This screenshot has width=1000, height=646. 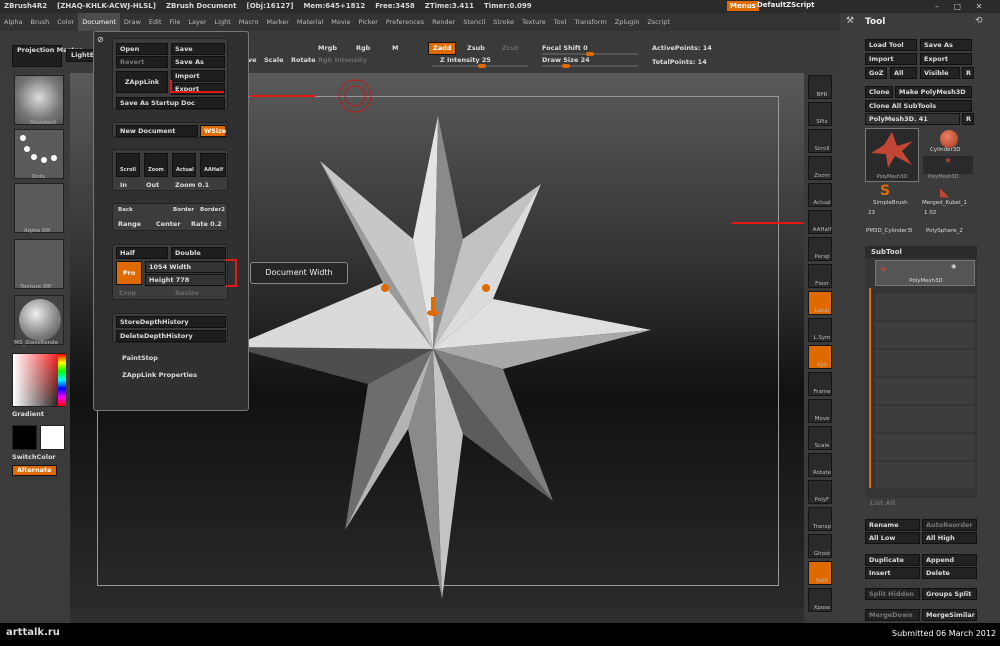 What do you see at coordinates (566, 60) in the screenshot?
I see `draw-size-slider: Draw Size 24` at bounding box center [566, 60].